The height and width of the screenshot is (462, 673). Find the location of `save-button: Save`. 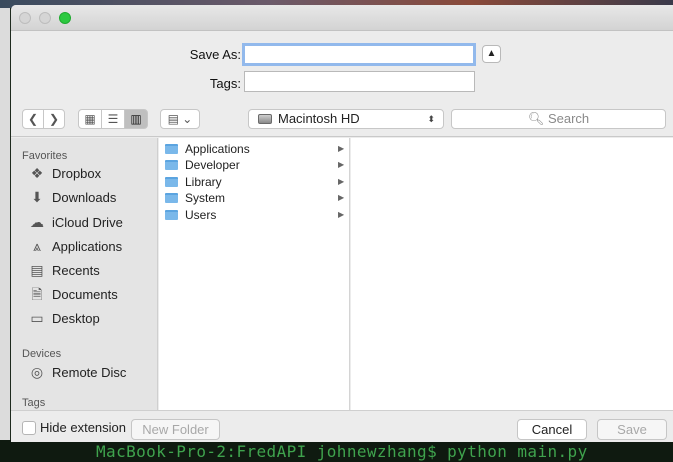

save-button: Save is located at coordinates (632, 429).